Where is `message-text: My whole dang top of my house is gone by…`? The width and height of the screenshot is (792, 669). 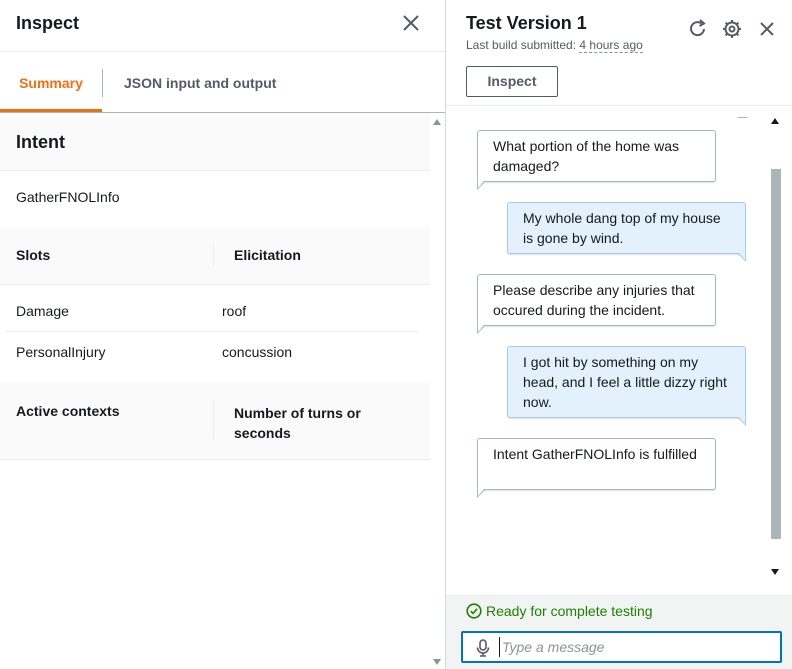
message-text: My whole dang top of my house is gone by… is located at coordinates (622, 228).